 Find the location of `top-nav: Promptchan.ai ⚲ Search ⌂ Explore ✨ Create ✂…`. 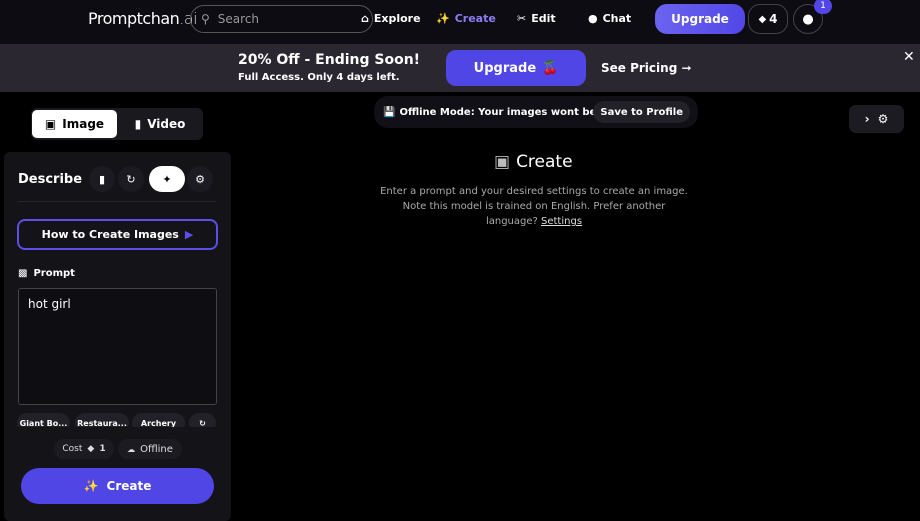

top-nav: Promptchan.ai ⚲ Search ⌂ Explore ✨ Create ✂… is located at coordinates (460, 22).